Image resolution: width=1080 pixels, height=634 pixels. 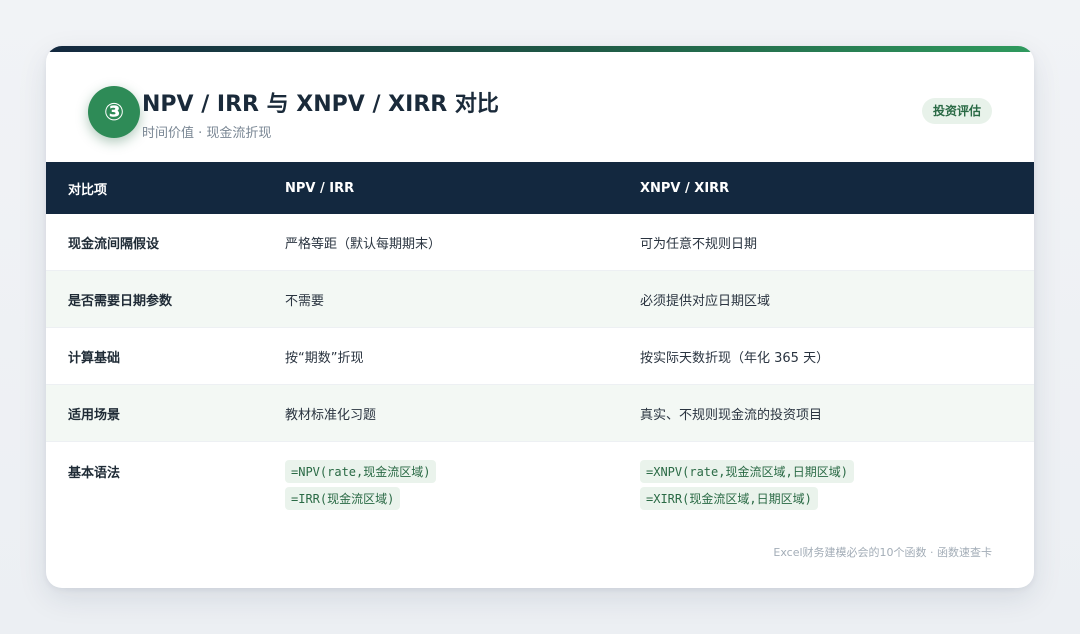 What do you see at coordinates (361, 471) in the screenshot?
I see `npv-formula-code: =NPV(rate,现金流区域)` at bounding box center [361, 471].